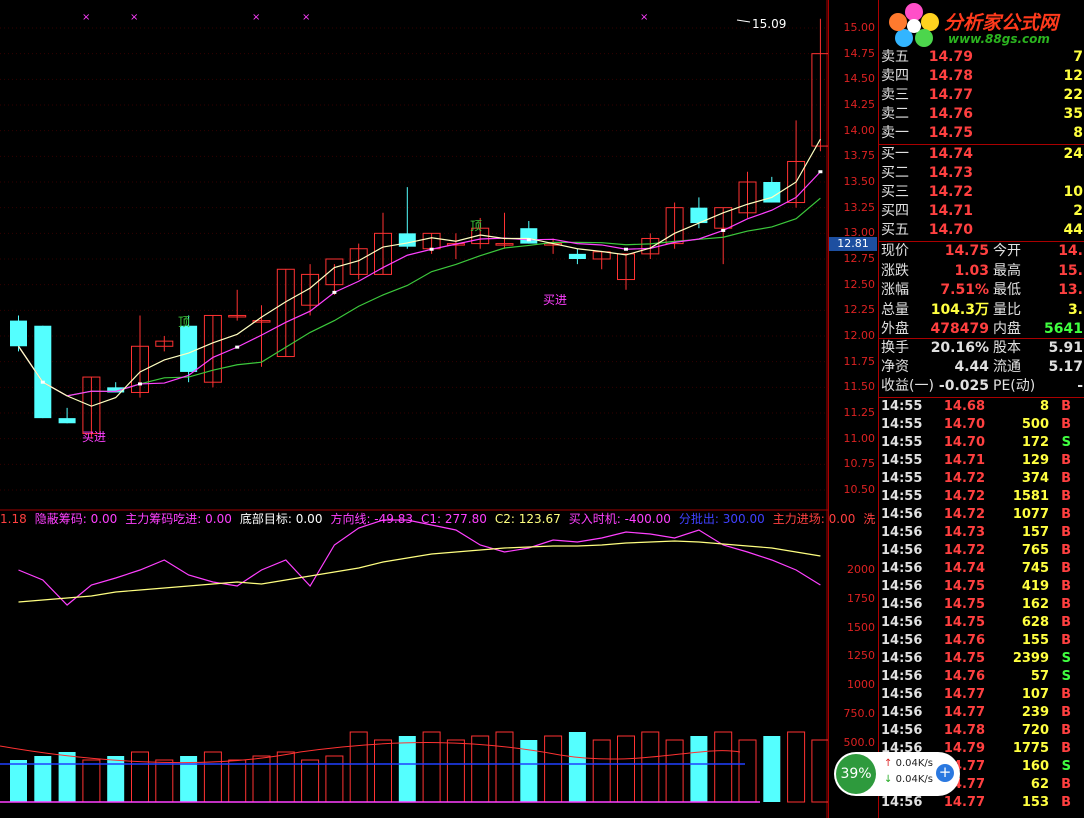  Describe the element at coordinates (950, 95) in the screenshot. I see `quote-value: 14.77` at that location.